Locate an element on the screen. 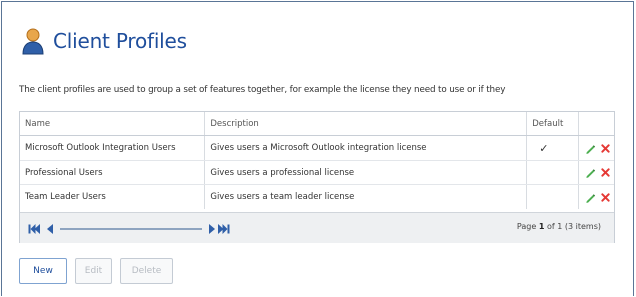 The image size is (636, 297). delete-button: Delete is located at coordinates (146, 271).